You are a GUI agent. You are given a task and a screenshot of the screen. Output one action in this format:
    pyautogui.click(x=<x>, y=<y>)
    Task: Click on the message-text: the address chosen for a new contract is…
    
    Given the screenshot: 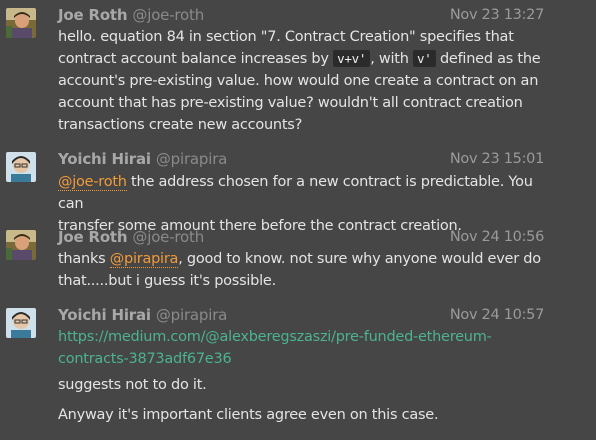 What is the action you would take?
    pyautogui.click(x=295, y=193)
    